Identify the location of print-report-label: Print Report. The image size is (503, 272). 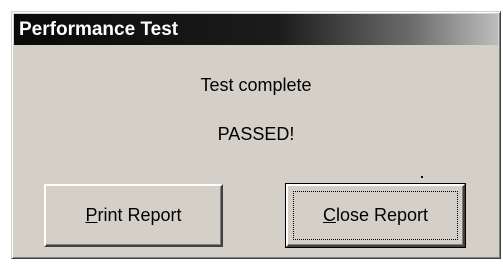
(133, 215).